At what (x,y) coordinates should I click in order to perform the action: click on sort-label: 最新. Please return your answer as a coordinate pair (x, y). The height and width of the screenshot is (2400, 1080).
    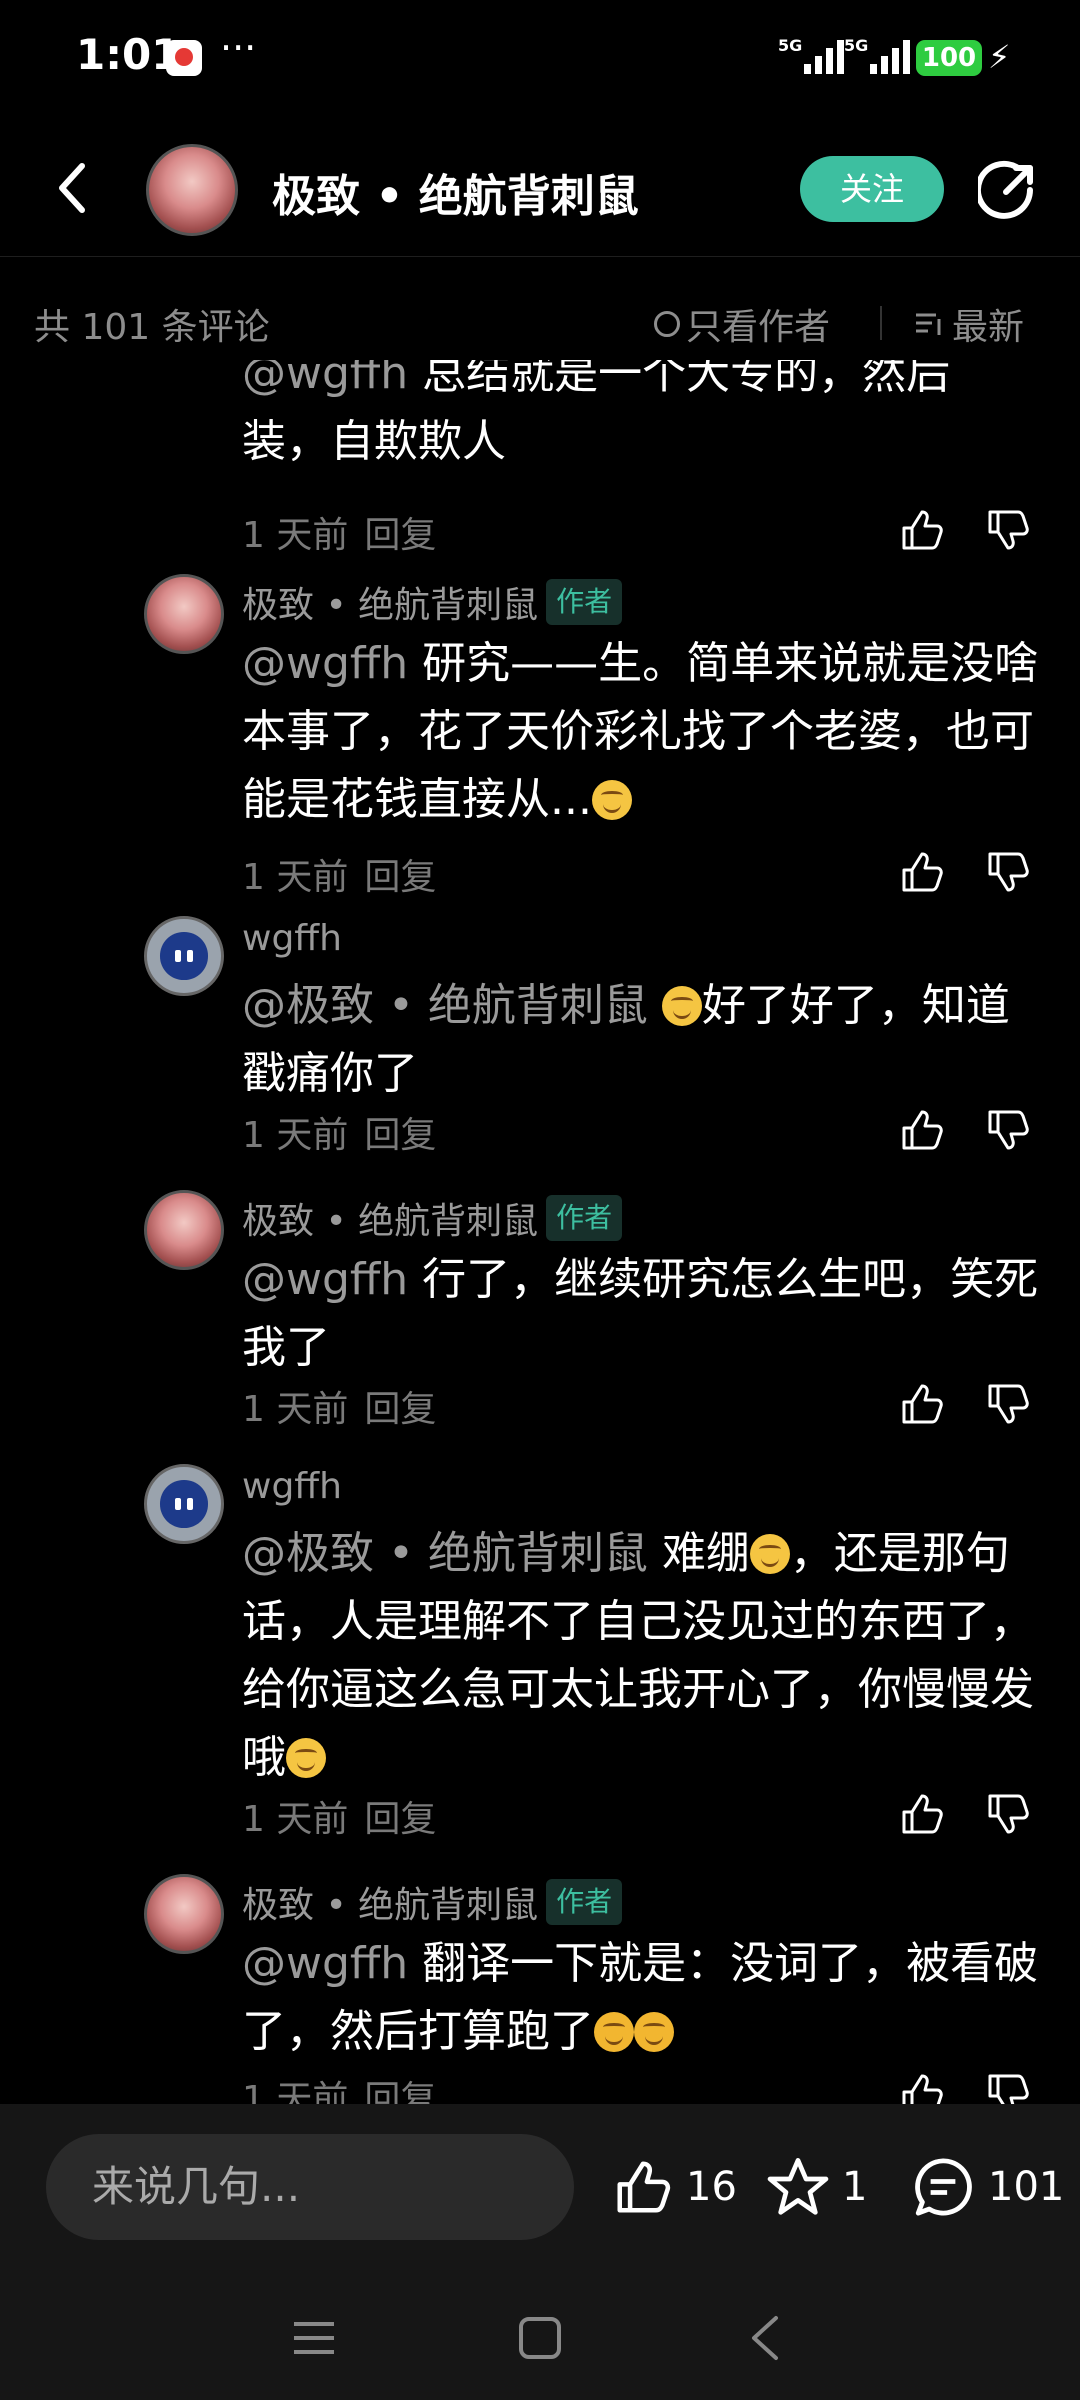
    Looking at the image, I should click on (988, 327).